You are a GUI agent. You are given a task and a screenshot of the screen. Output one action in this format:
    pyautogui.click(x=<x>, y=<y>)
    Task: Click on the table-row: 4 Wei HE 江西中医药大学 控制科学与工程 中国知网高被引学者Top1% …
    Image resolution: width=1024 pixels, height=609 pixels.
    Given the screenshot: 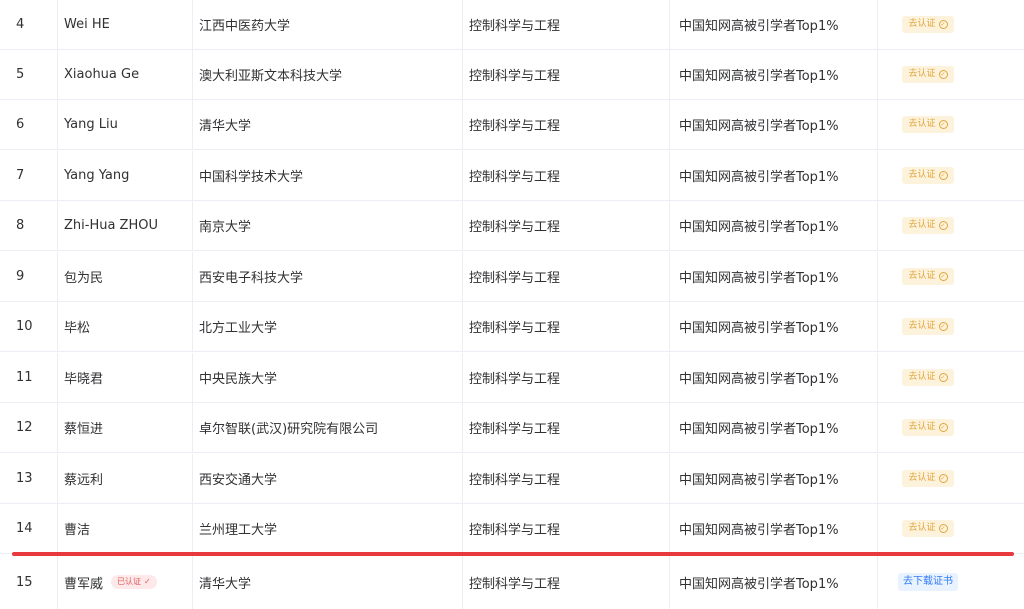 What is the action you would take?
    pyautogui.click(x=512, y=25)
    